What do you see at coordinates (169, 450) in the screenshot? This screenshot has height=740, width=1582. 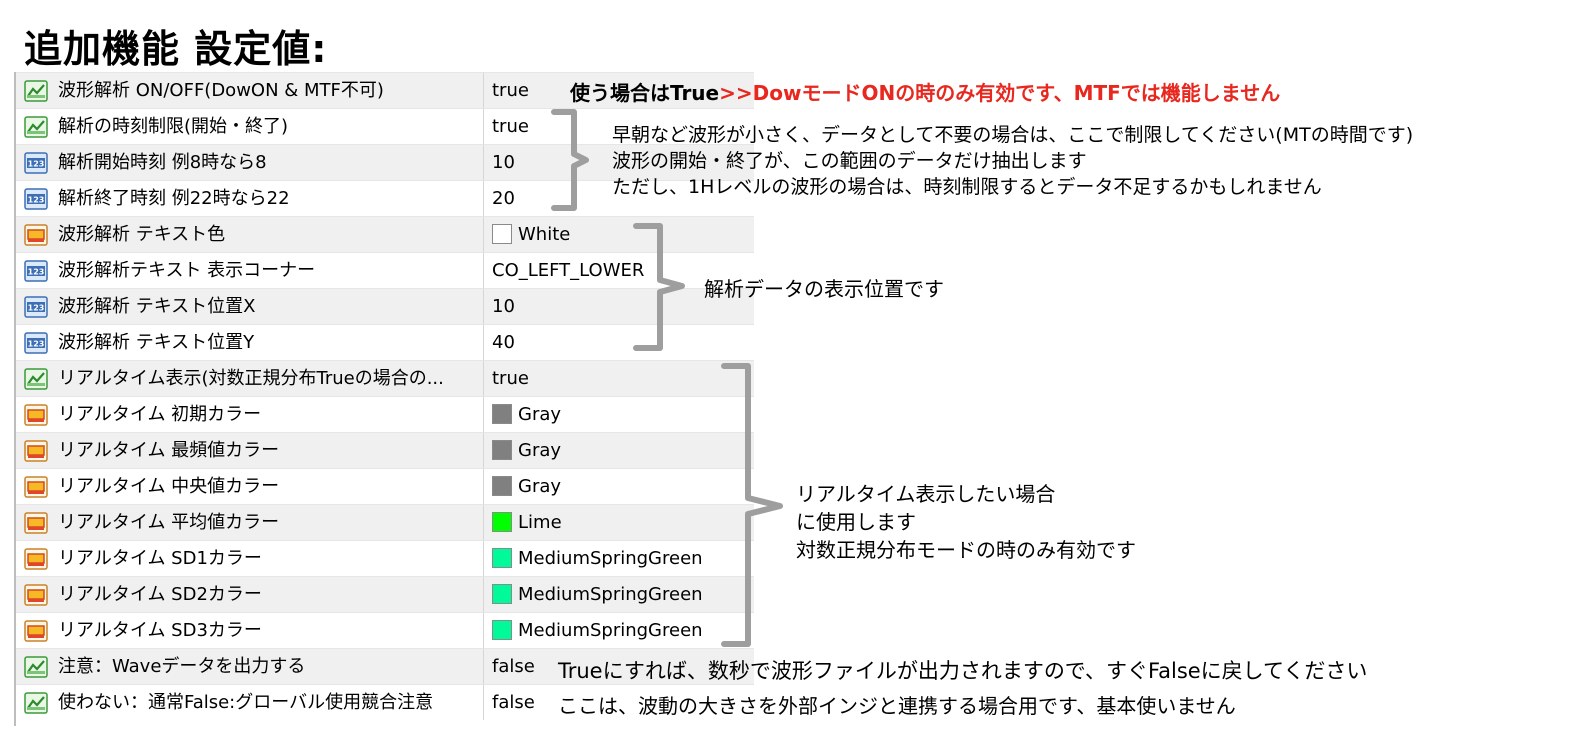 I see `setting-name-label: リアルタイム 最頻値カラー` at bounding box center [169, 450].